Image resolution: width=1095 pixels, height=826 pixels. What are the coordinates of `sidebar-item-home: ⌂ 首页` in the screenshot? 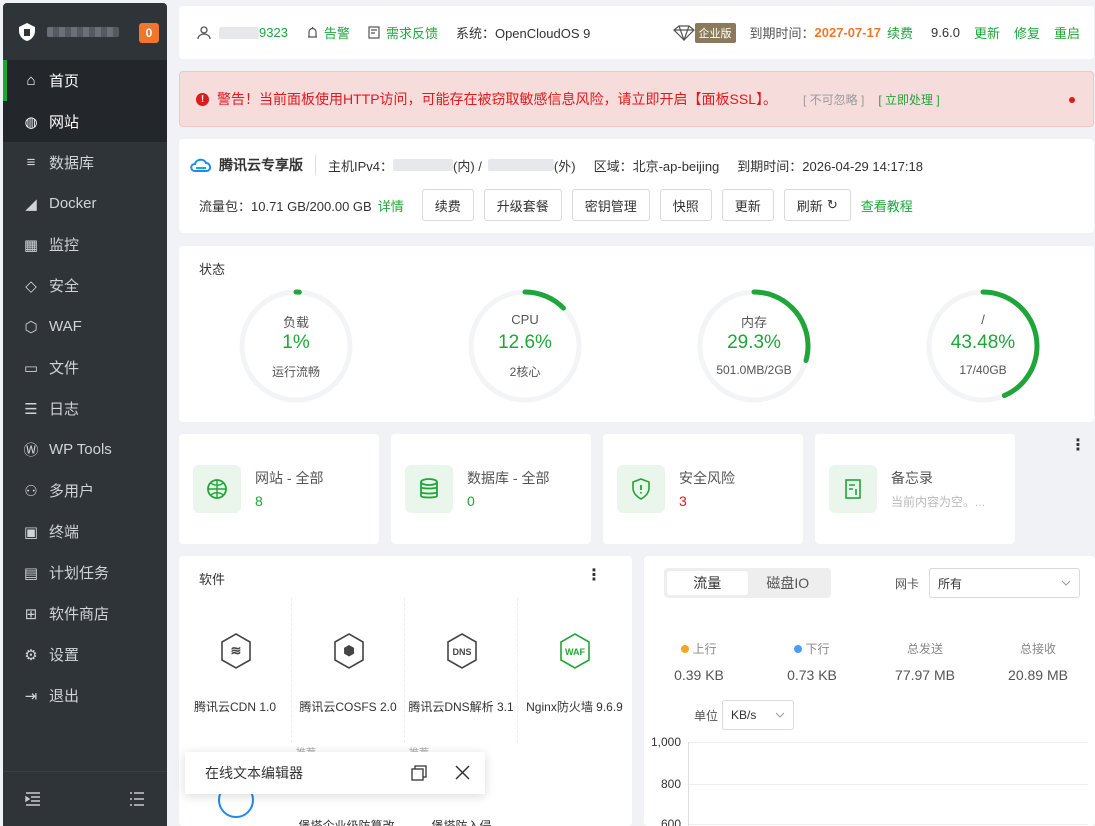 It's located at (85, 80).